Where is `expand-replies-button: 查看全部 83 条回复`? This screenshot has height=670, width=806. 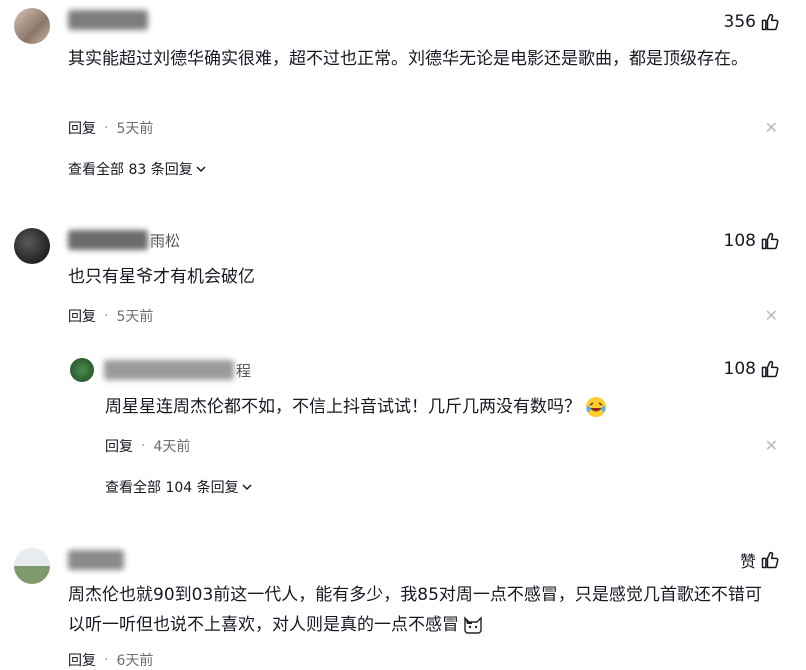
expand-replies-button: 查看全部 83 条回复 is located at coordinates (137, 169).